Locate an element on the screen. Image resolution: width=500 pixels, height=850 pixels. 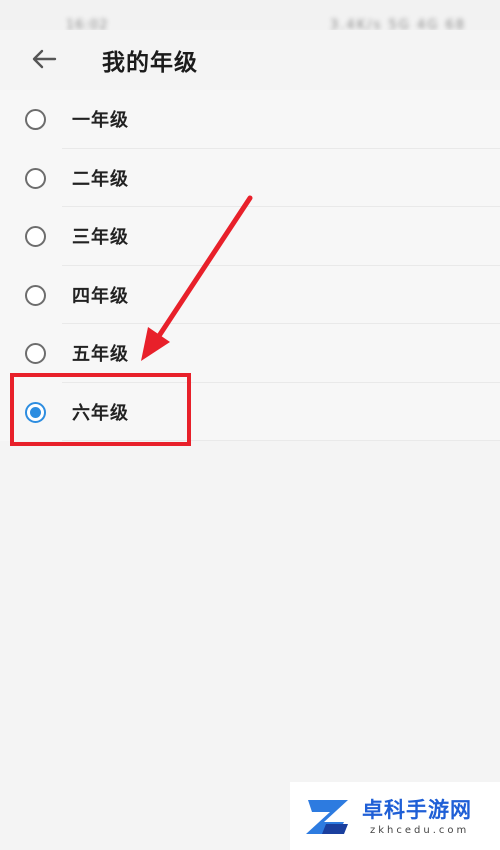
grade-label: 三年级 is located at coordinates (100, 238).